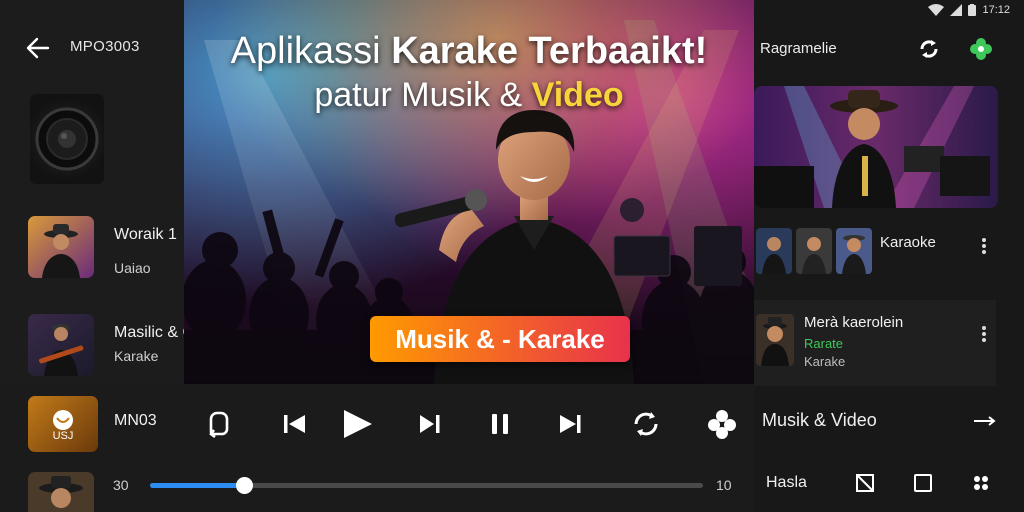  What do you see at coordinates (570, 424) in the screenshot?
I see `skip-next-icon` at bounding box center [570, 424].